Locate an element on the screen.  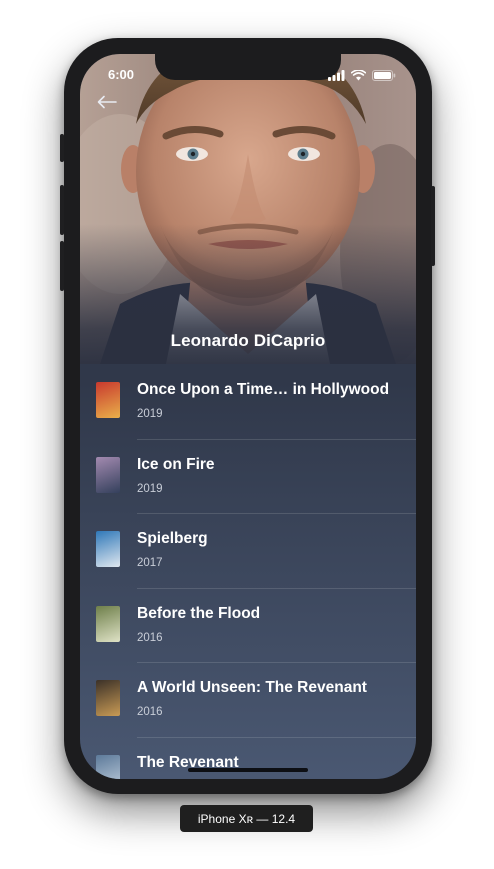
film-row: Once Upon a Time… in Hollywood 2019 is located at coordinates (248, 402).